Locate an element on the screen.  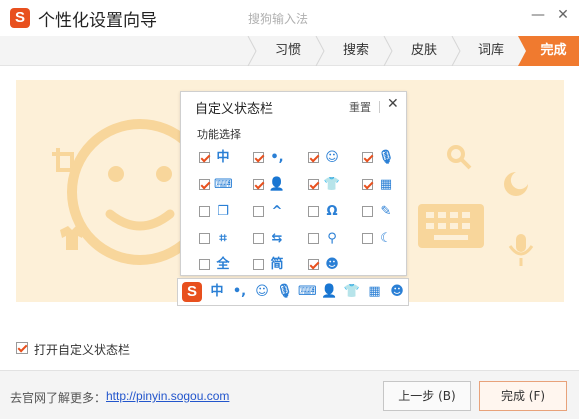
function-option: ^ is located at coordinates (275, 212).